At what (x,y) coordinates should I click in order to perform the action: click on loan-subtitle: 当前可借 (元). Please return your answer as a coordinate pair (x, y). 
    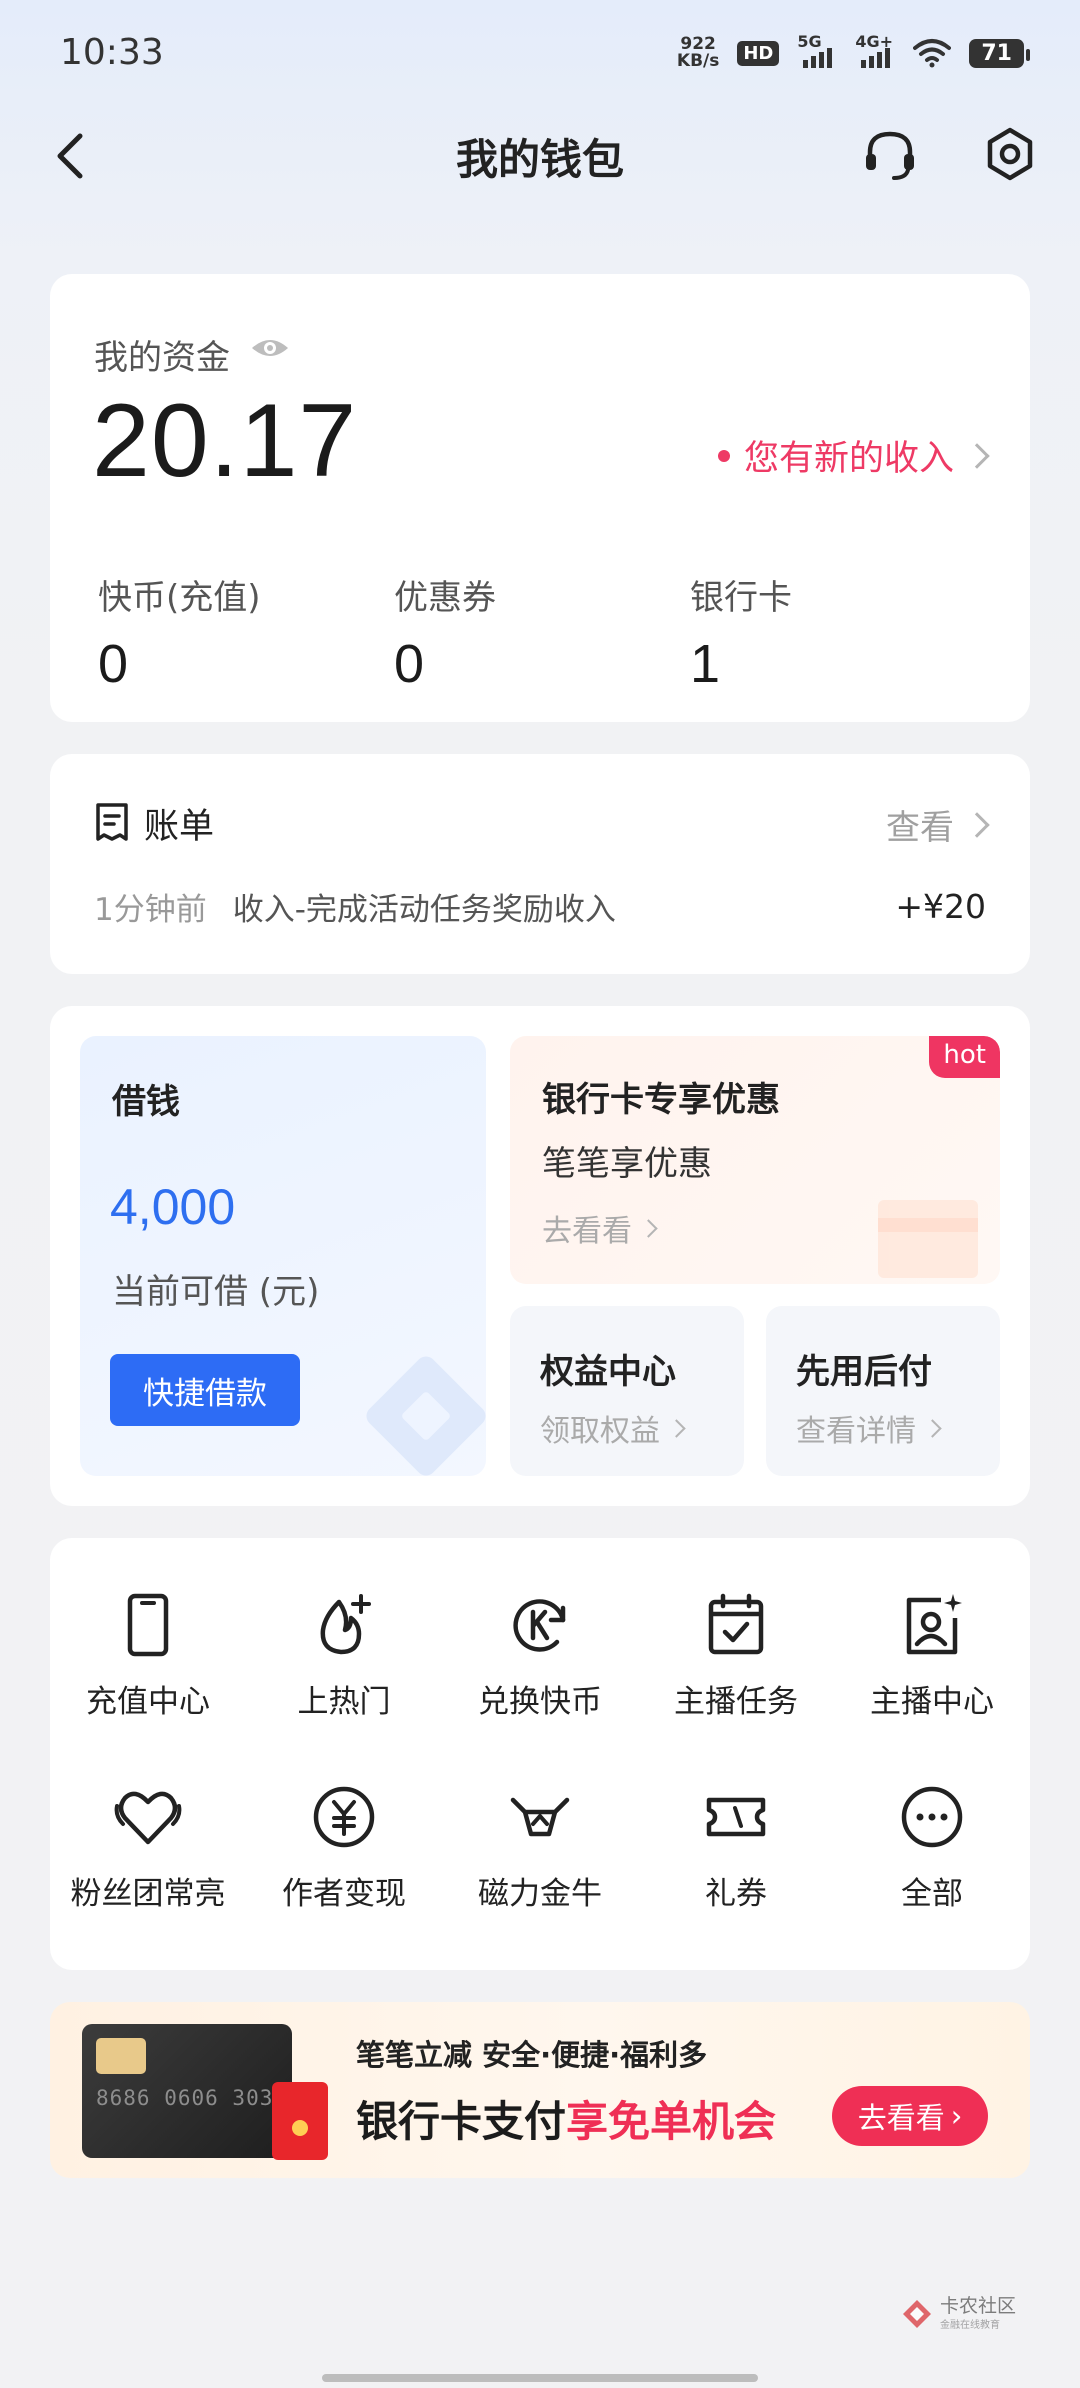
    Looking at the image, I should click on (216, 1292).